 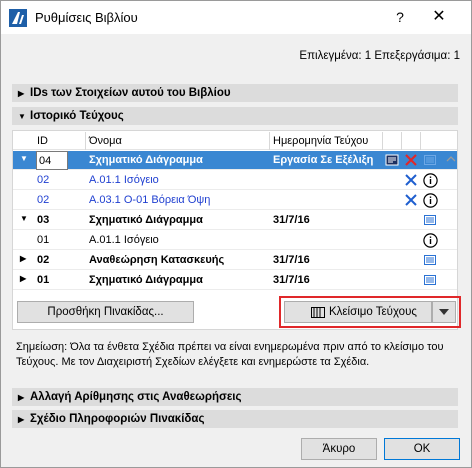 I want to click on archicad-logo-icon, so click(x=18, y=18).